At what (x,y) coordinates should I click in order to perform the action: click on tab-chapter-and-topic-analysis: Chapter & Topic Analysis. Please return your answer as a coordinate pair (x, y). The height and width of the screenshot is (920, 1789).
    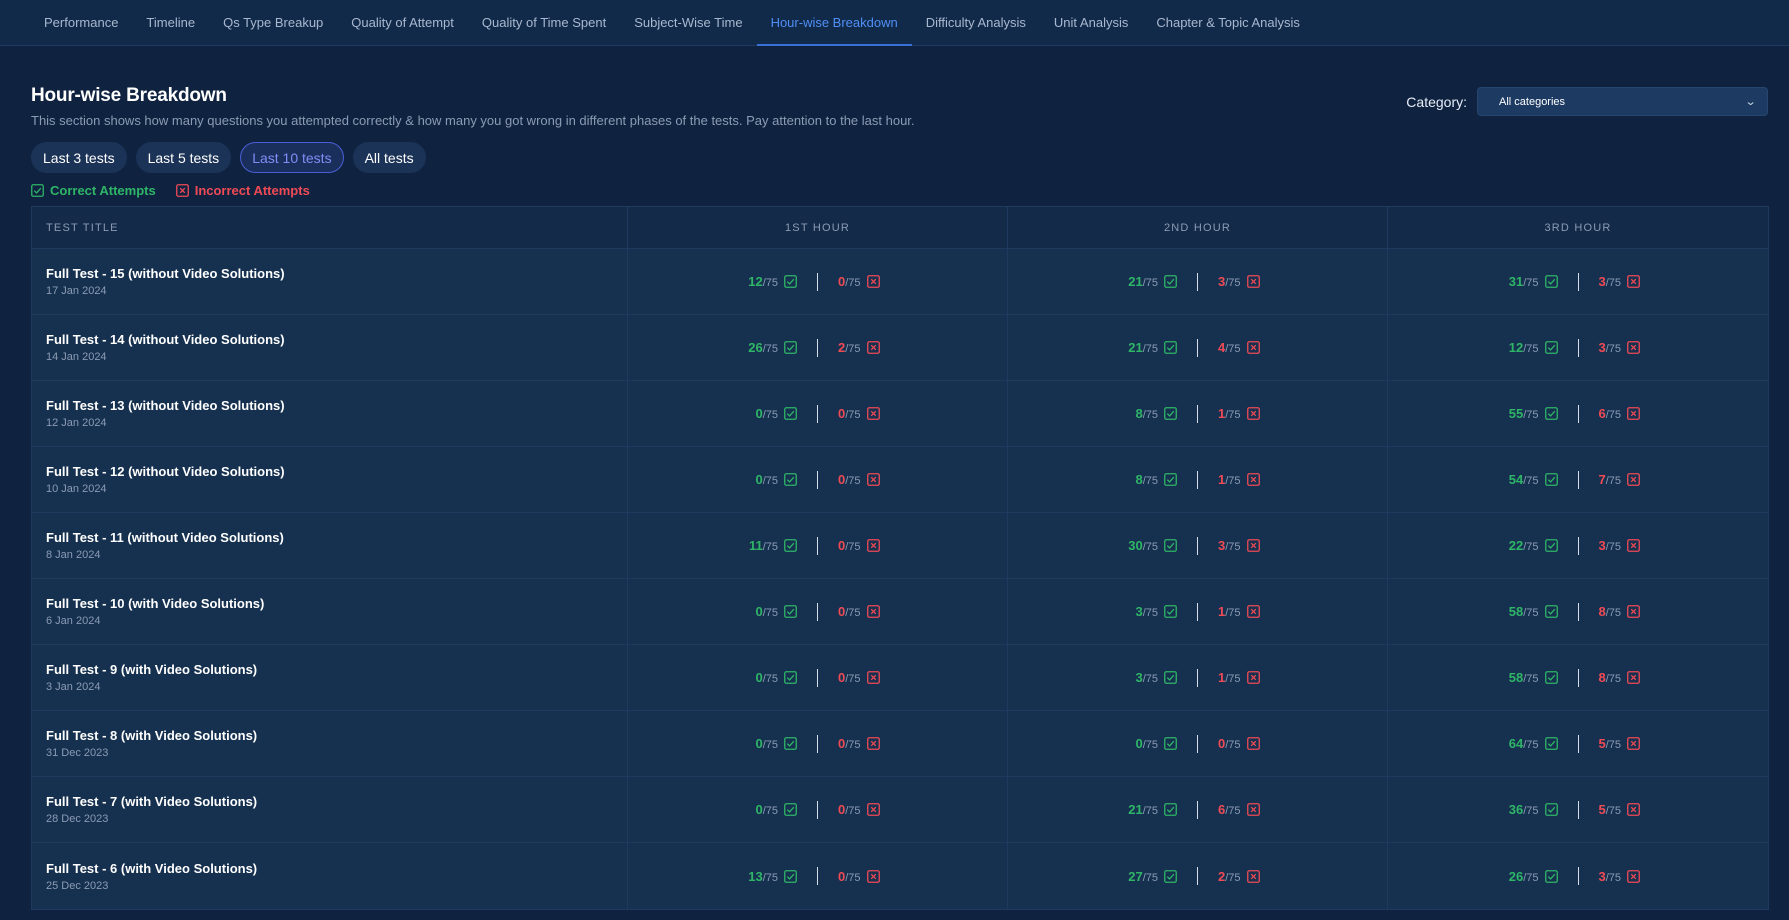
    Looking at the image, I should click on (1228, 22).